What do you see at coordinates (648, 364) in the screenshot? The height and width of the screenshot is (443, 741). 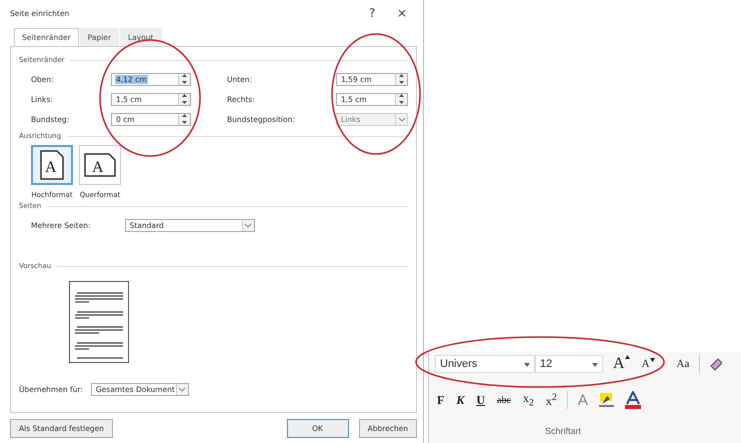 I see `shrink-font-button: A` at bounding box center [648, 364].